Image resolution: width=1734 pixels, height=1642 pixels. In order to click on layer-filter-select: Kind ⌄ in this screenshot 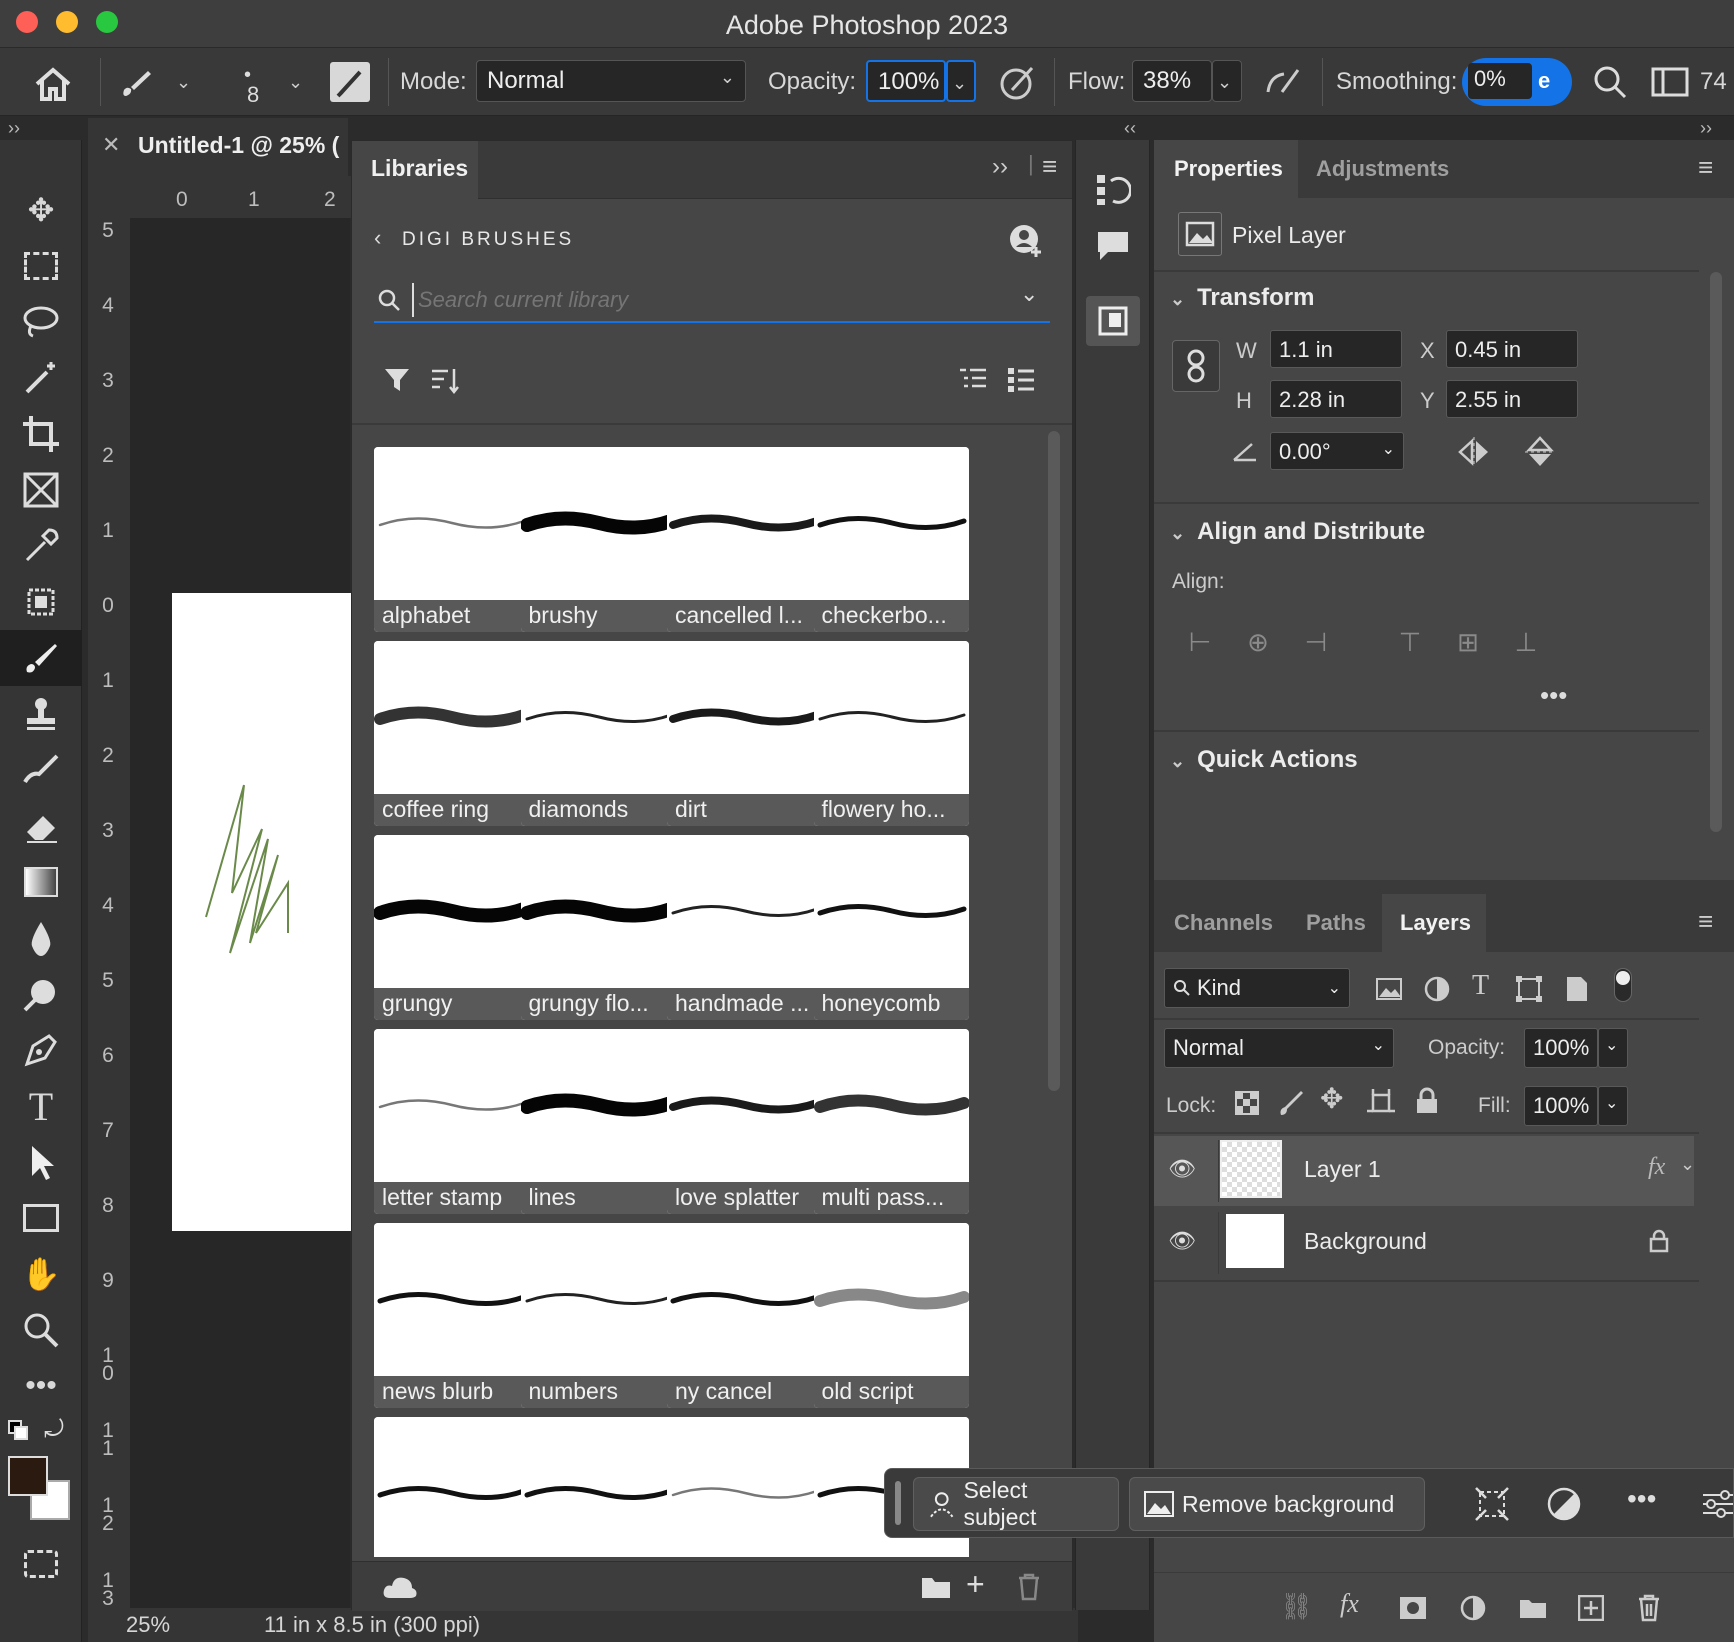, I will do `click(1257, 988)`.